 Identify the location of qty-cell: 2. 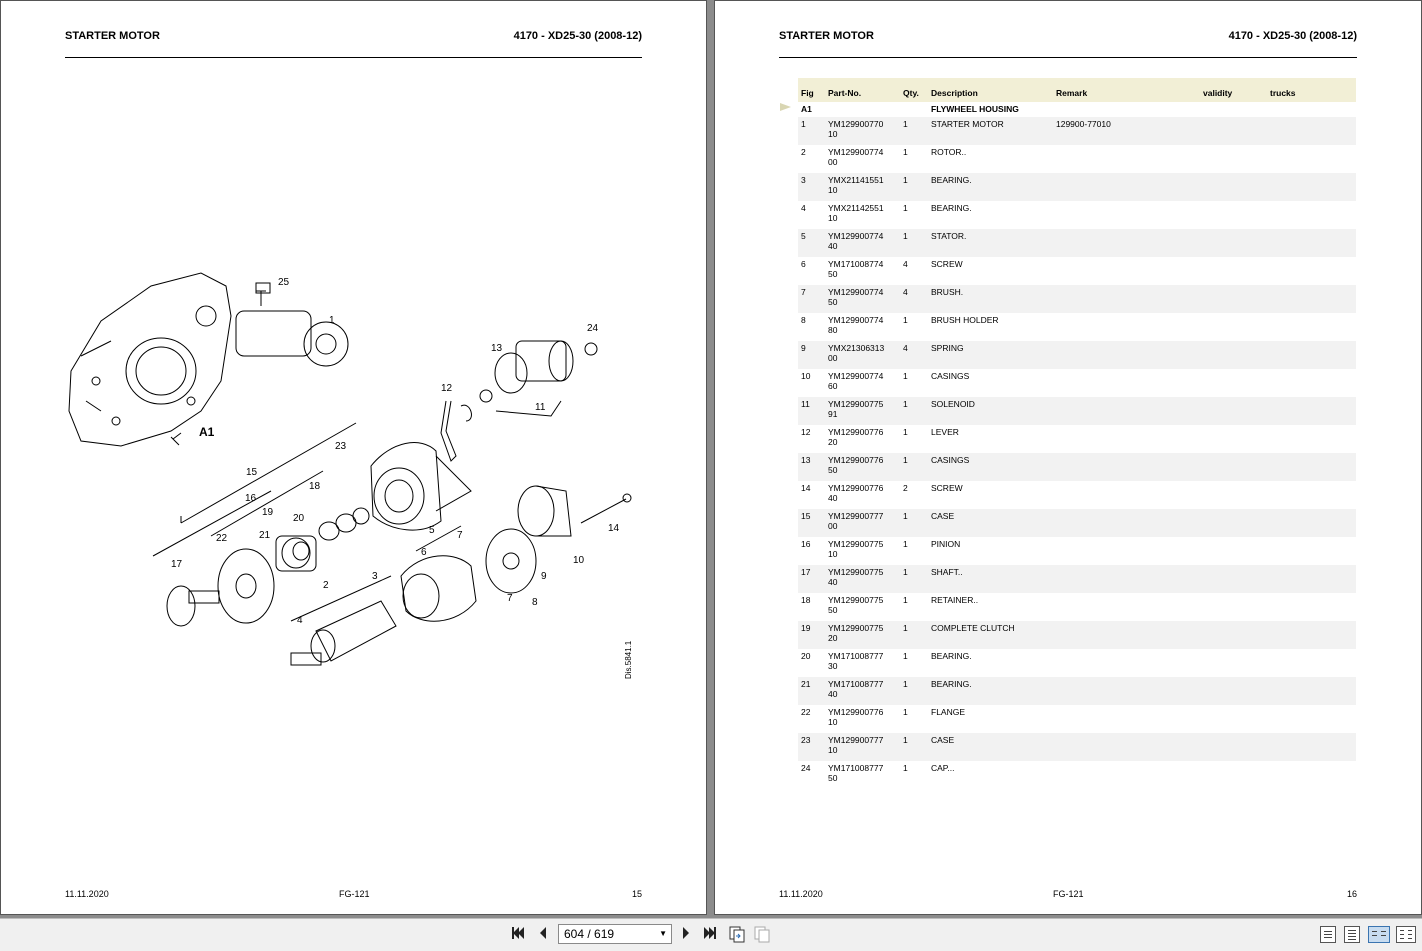
(905, 488).